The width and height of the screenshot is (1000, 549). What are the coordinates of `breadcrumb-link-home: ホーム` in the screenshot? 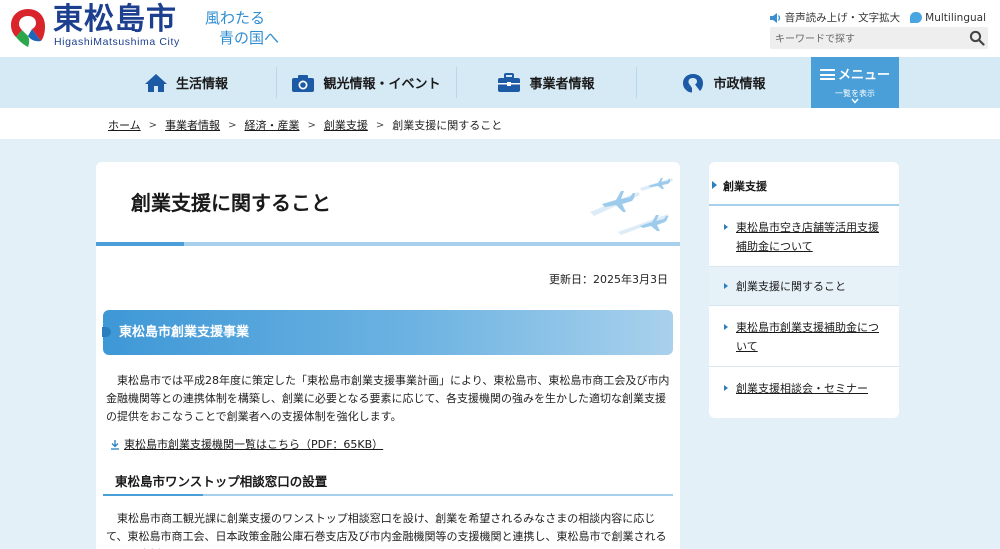 It's located at (124, 125).